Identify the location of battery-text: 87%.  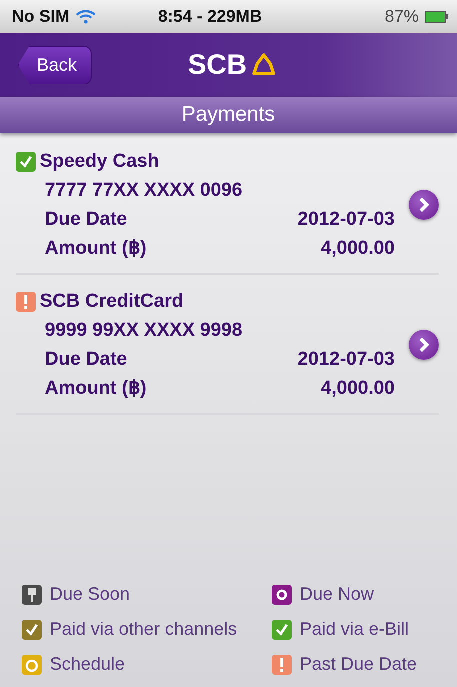
(401, 16).